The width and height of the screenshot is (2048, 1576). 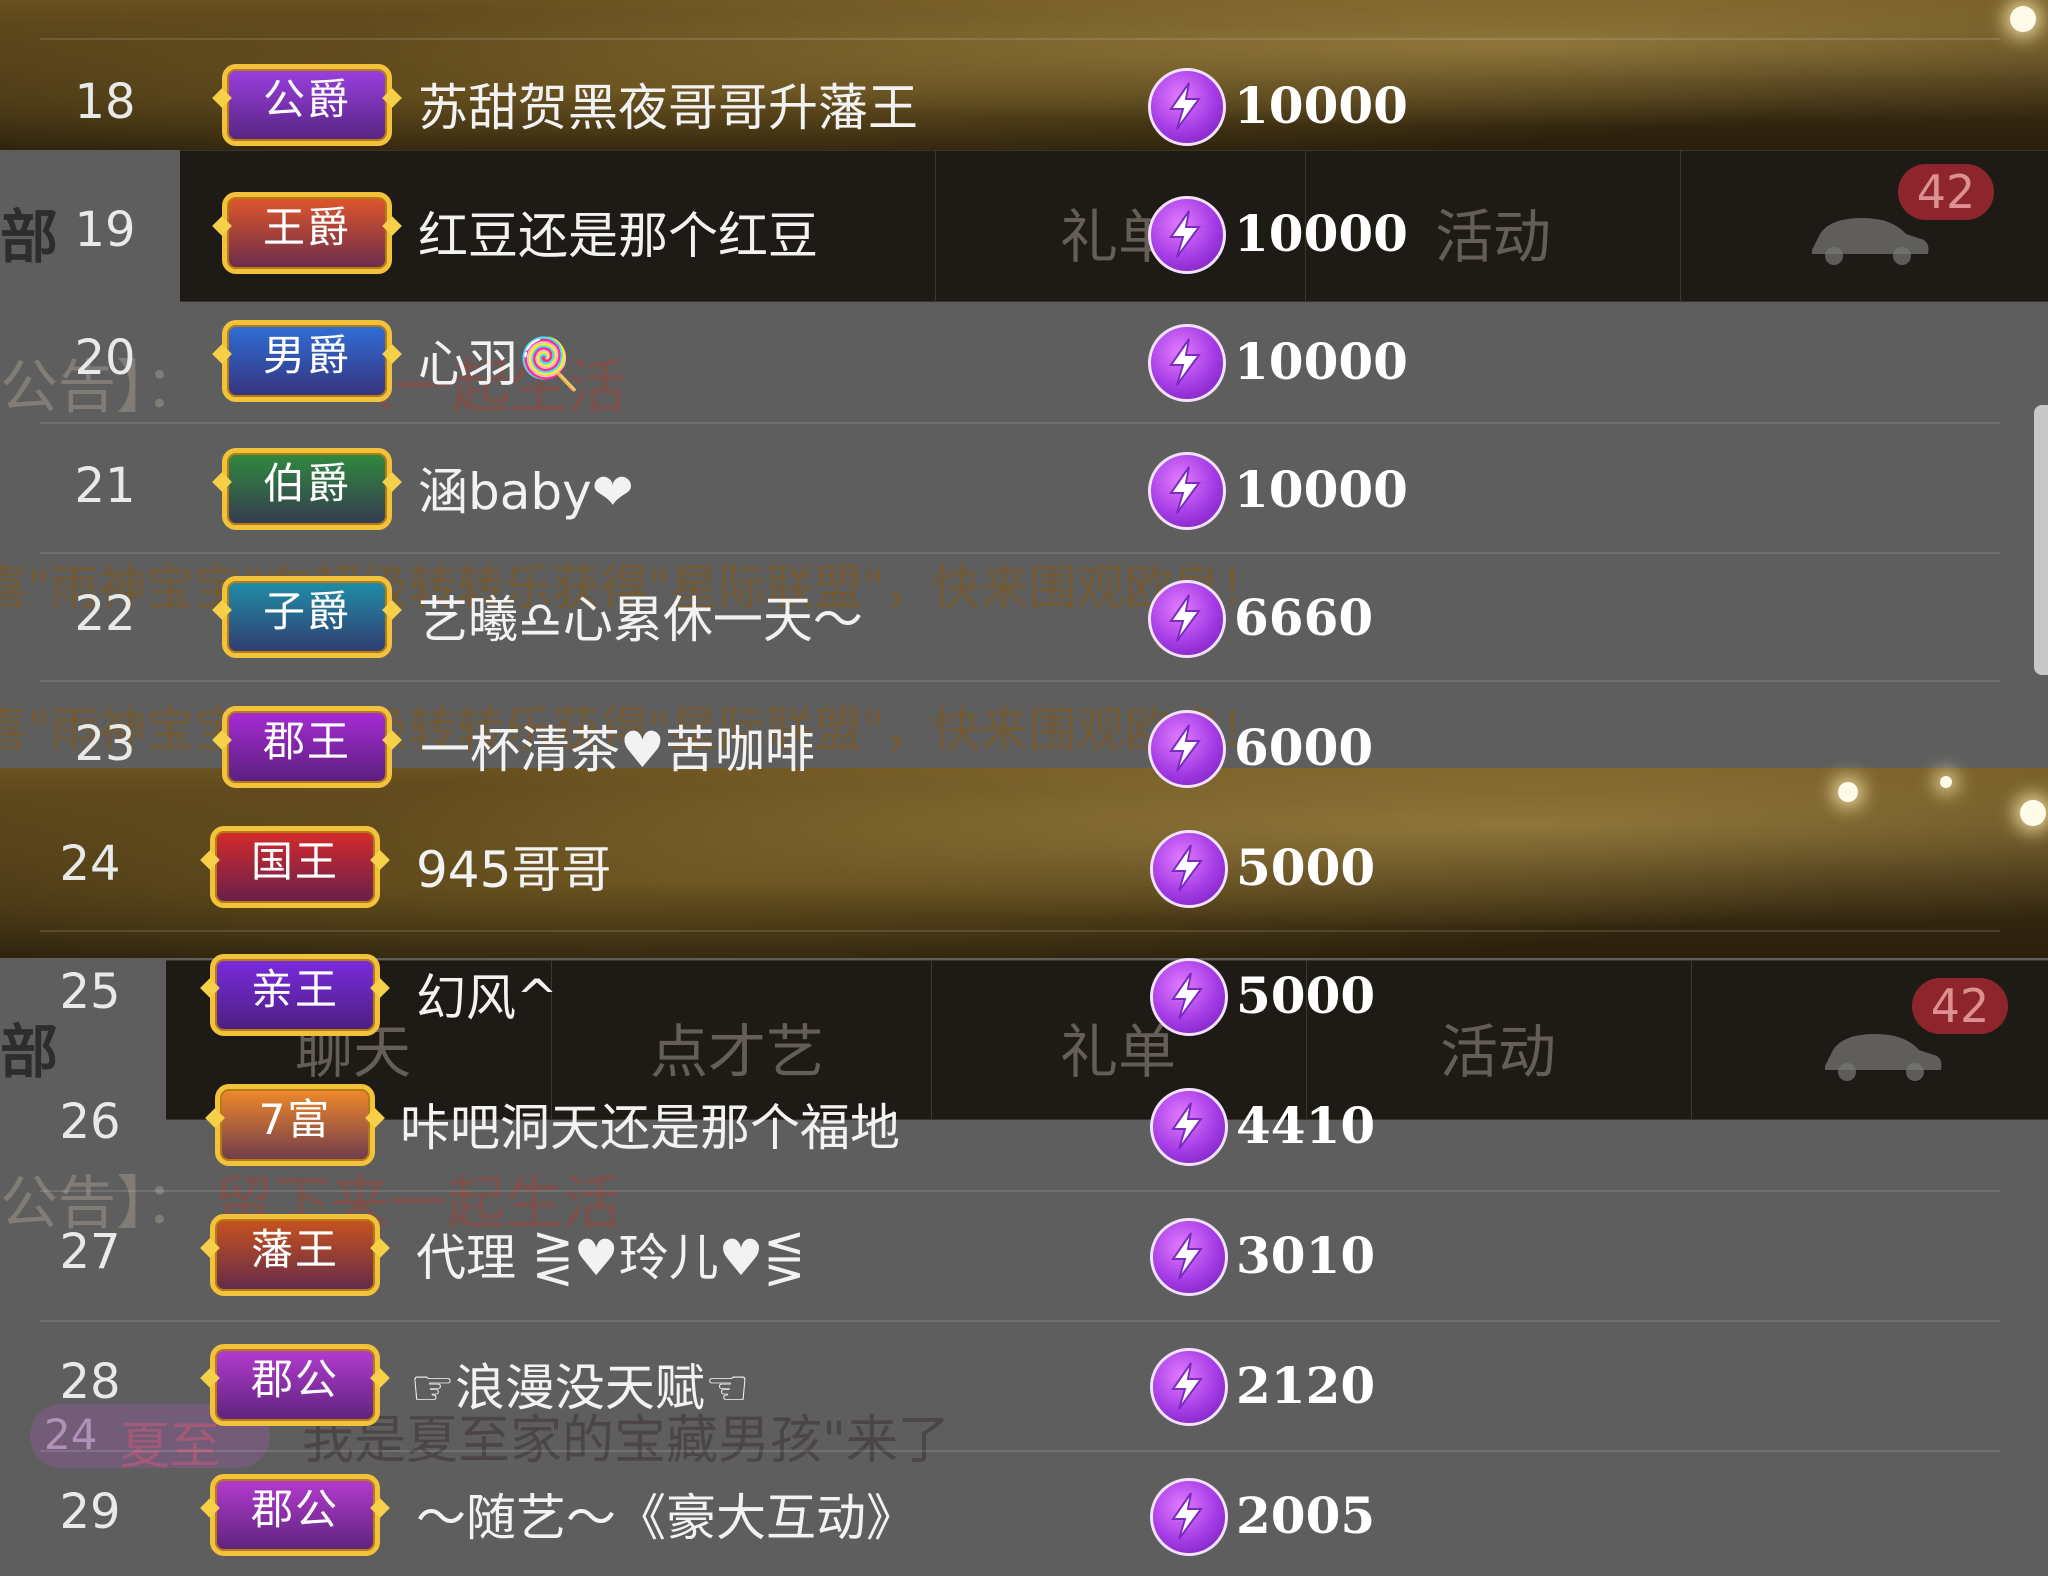 What do you see at coordinates (580, 1384) in the screenshot?
I see `user-nickname: ☞浪漫没天赋☜` at bounding box center [580, 1384].